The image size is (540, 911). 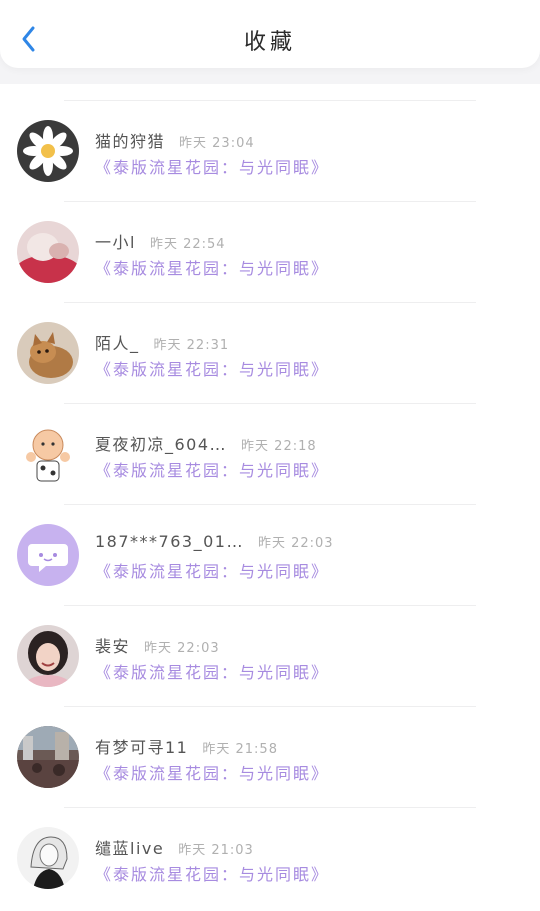 What do you see at coordinates (117, 343) in the screenshot?
I see `user-name: 陌人_` at bounding box center [117, 343].